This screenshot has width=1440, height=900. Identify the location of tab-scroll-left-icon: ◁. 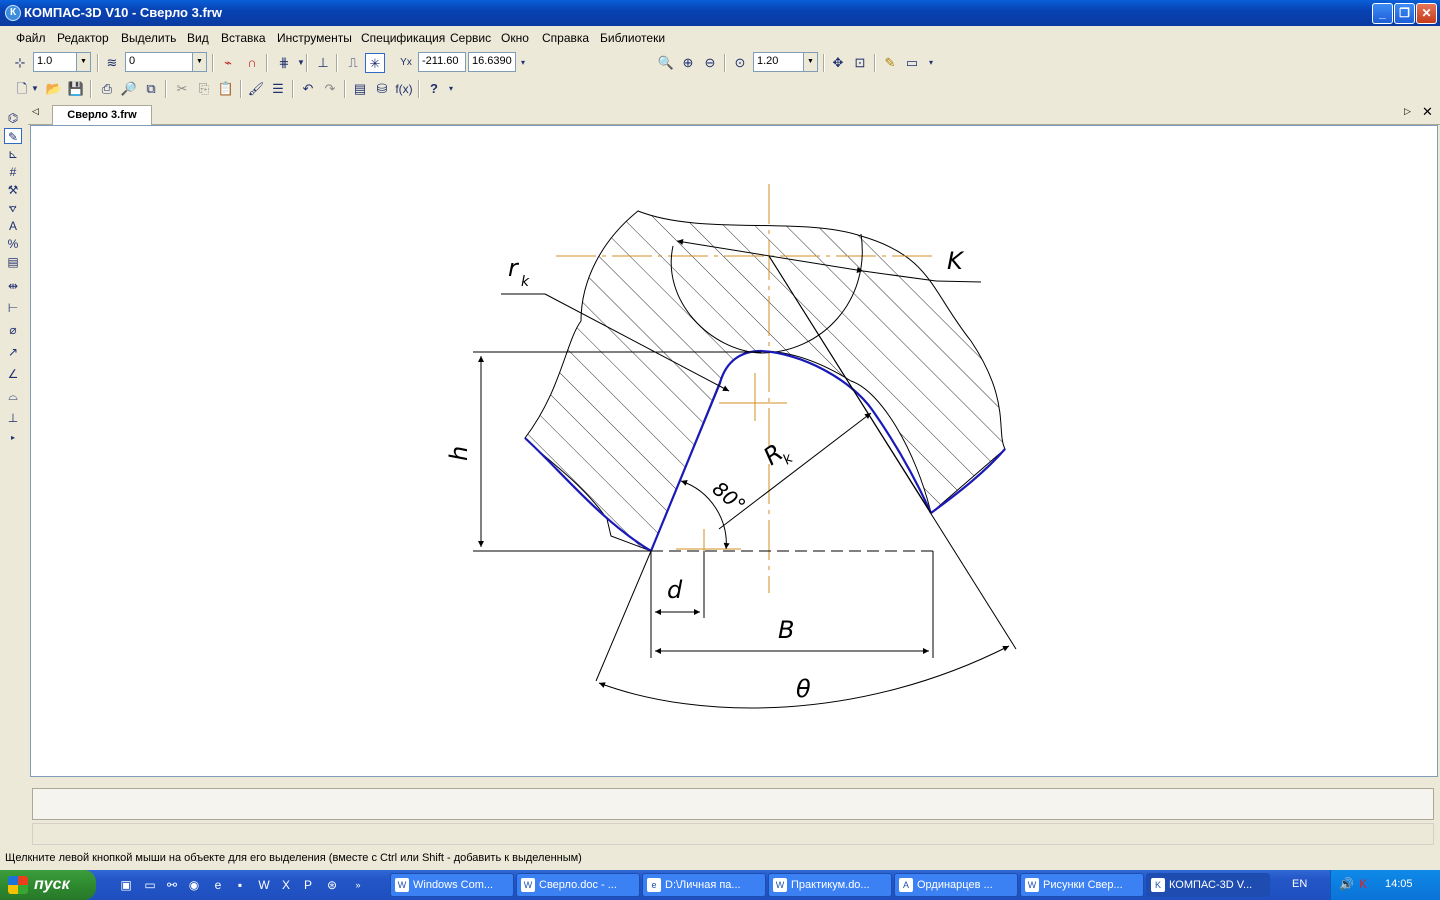
(35, 111).